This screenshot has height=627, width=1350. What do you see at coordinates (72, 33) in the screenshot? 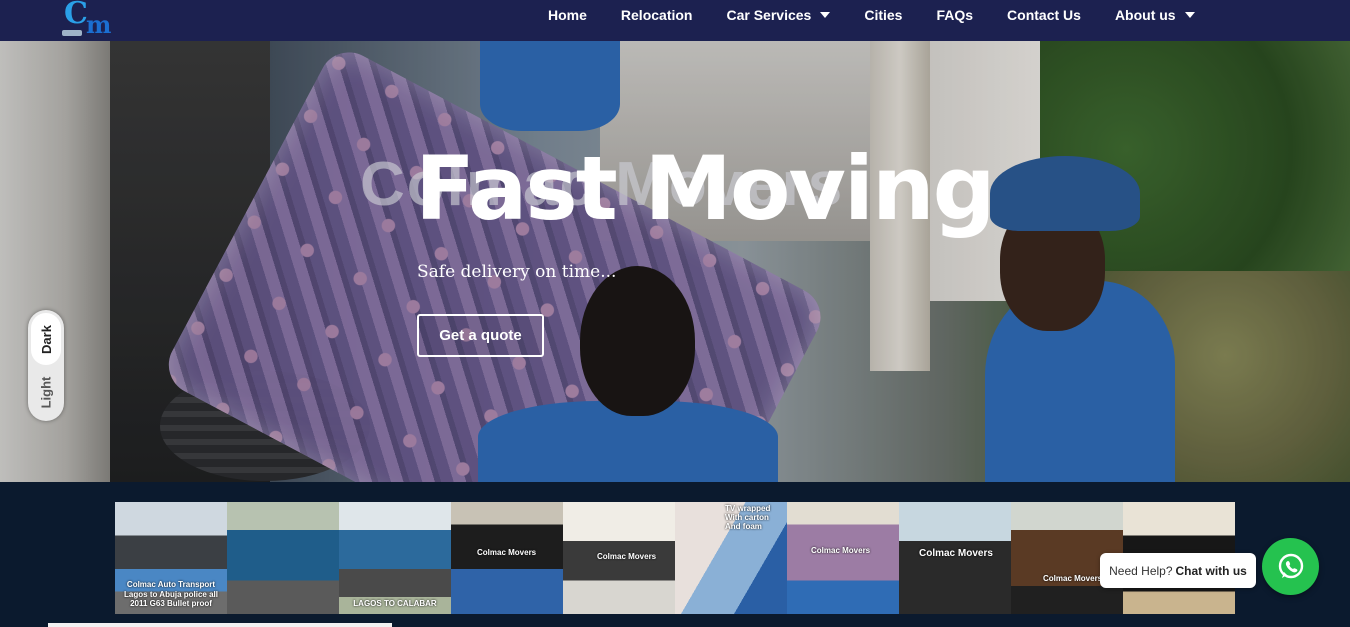
I see `truck-icon` at bounding box center [72, 33].